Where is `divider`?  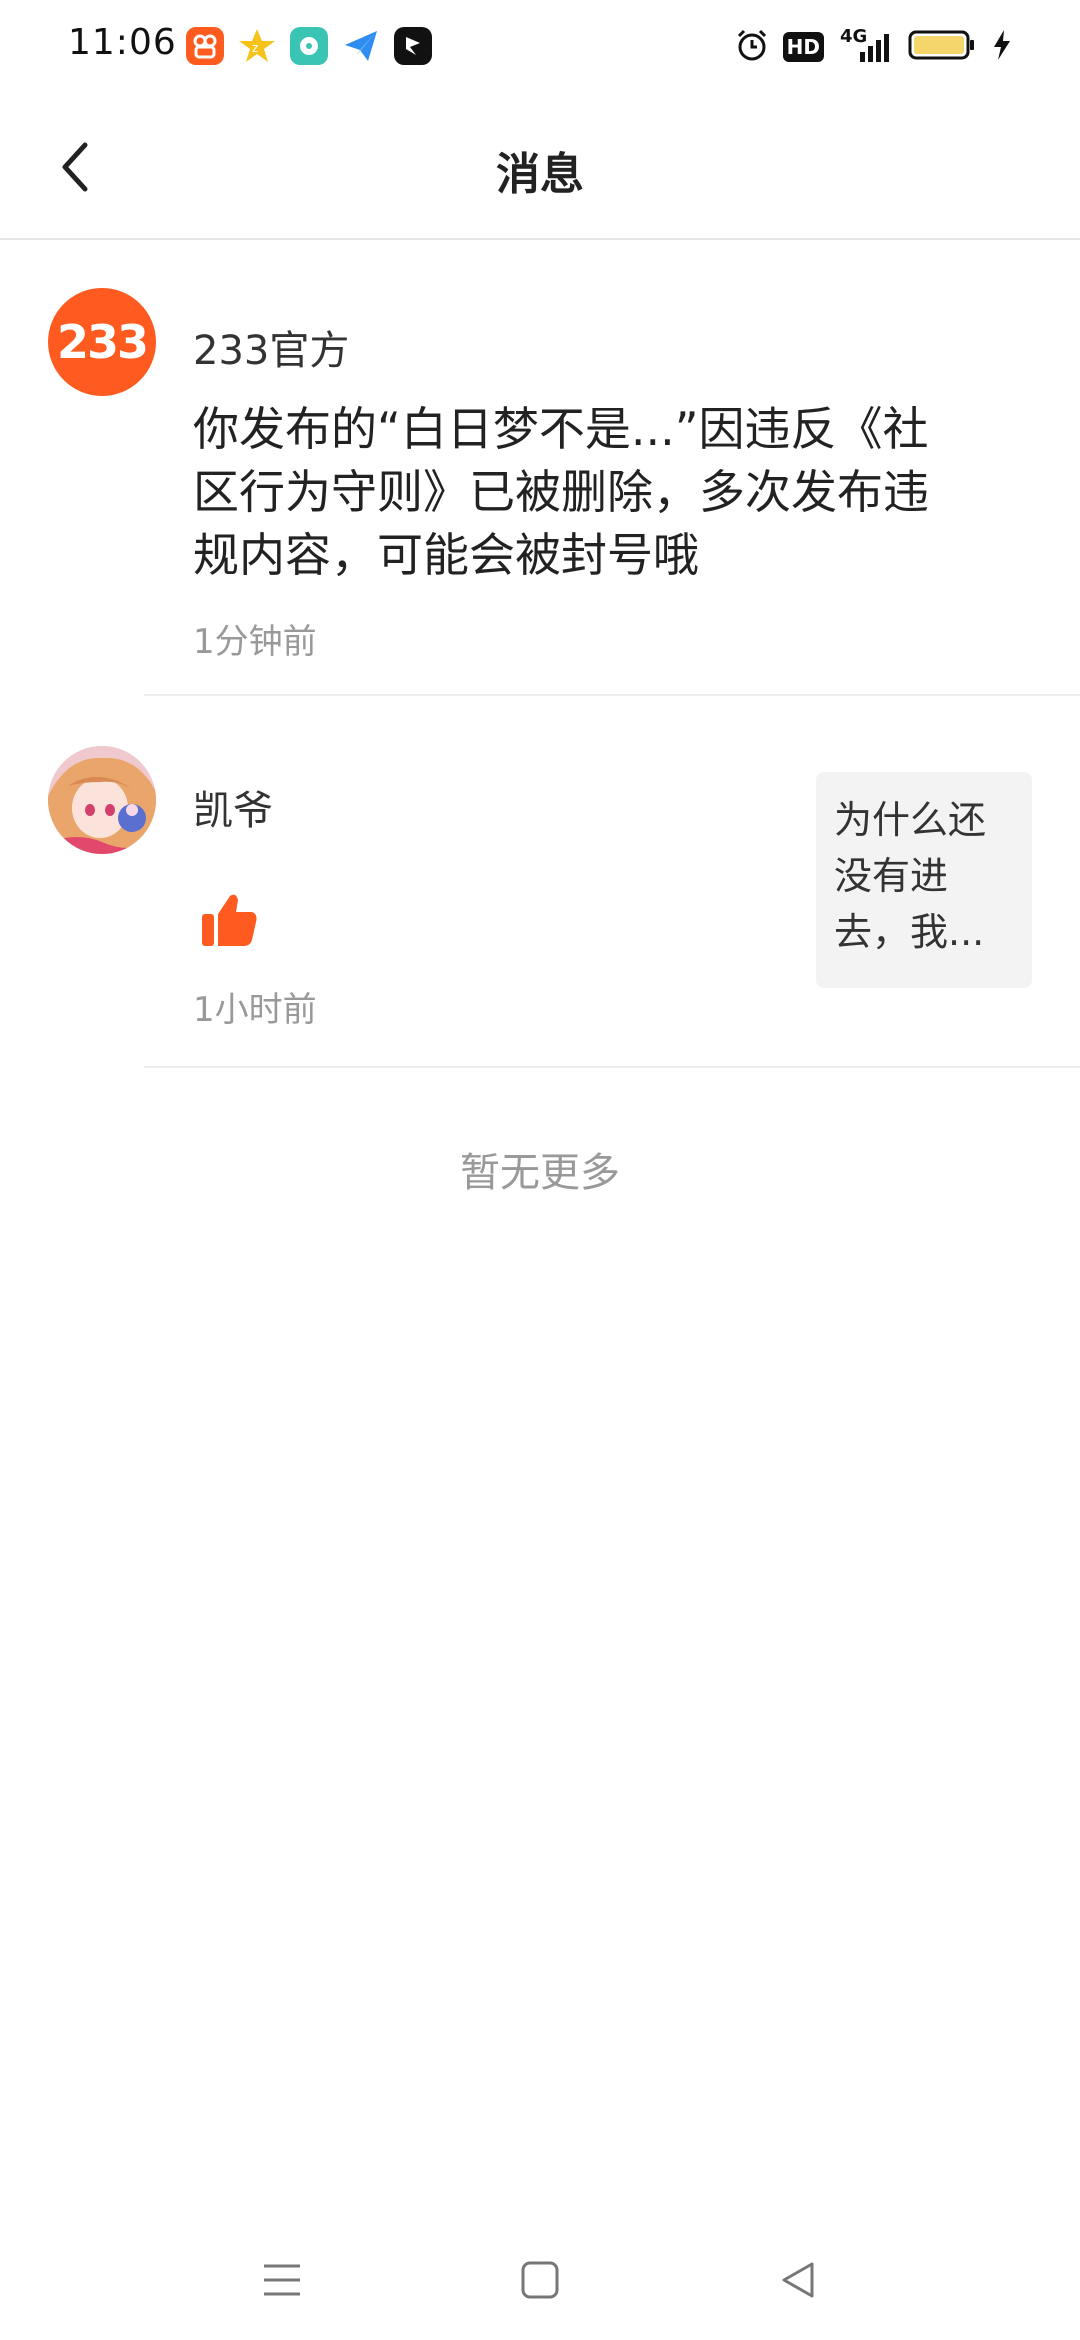
divider is located at coordinates (612, 1067).